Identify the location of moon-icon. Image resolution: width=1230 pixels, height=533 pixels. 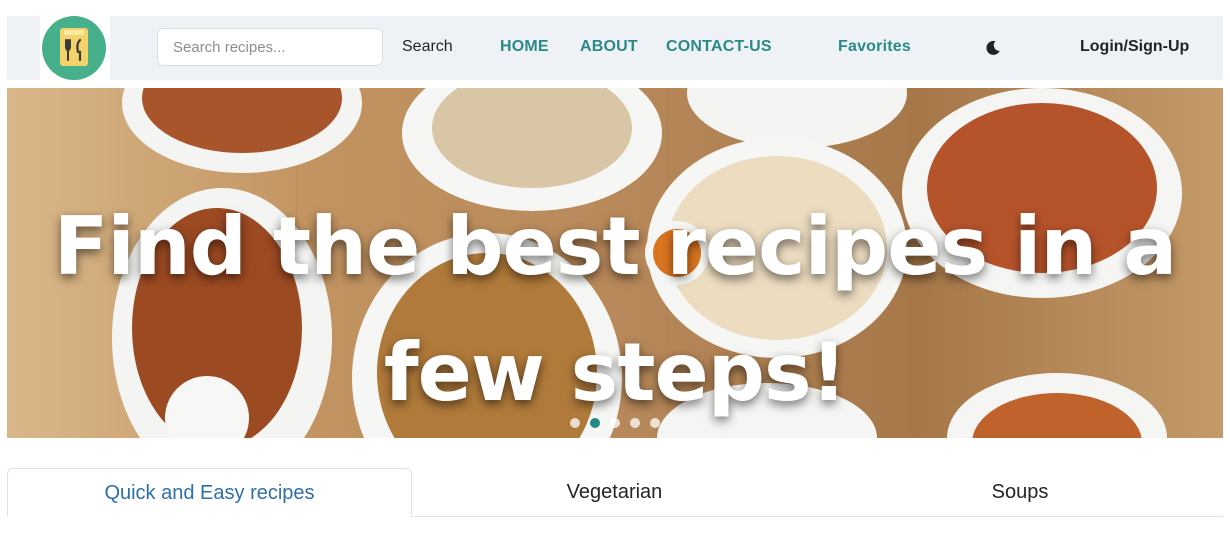
(993, 48).